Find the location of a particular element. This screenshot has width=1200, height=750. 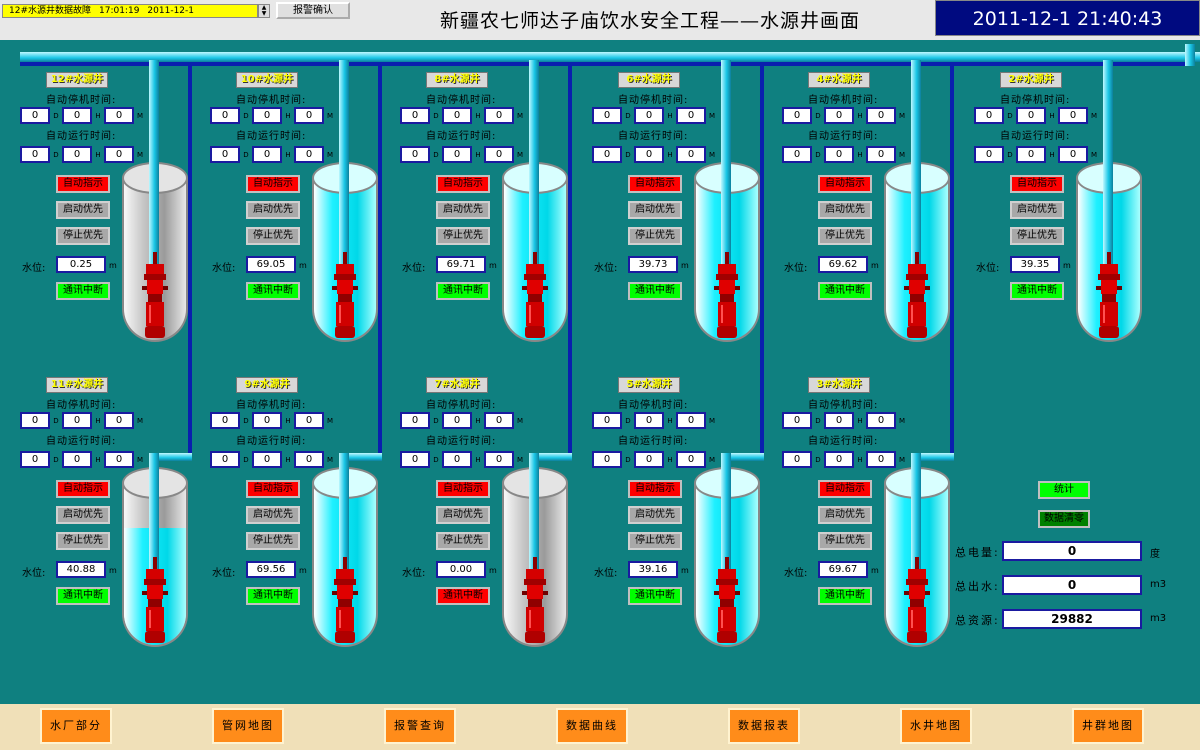

alarm-scroll-spinner: ▲ ▼ is located at coordinates (264, 11).